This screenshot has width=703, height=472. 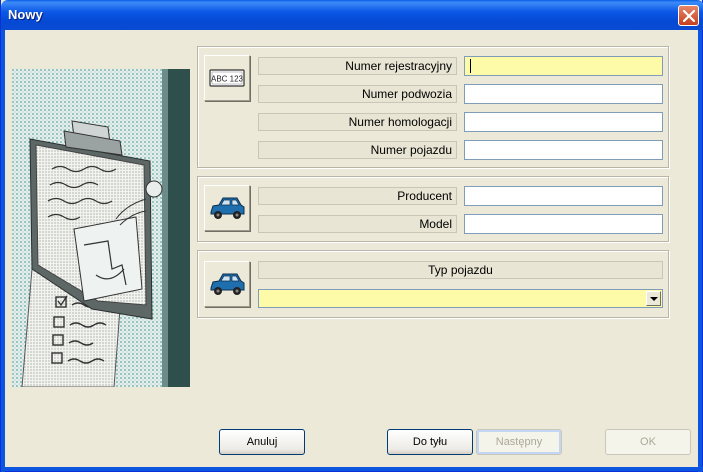 I want to click on cancel-button: Anuluj, so click(x=262, y=442).